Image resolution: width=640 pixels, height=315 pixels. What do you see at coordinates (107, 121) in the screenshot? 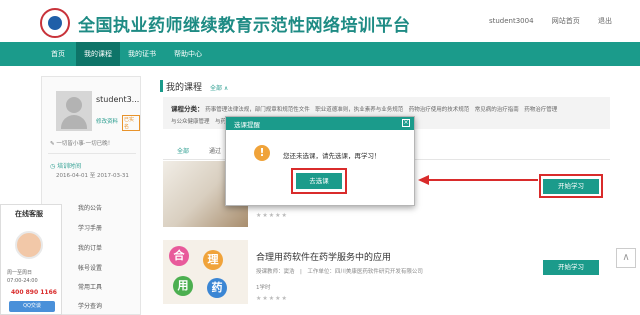
I see `edit-profile-link: 修改资料` at bounding box center [107, 121].